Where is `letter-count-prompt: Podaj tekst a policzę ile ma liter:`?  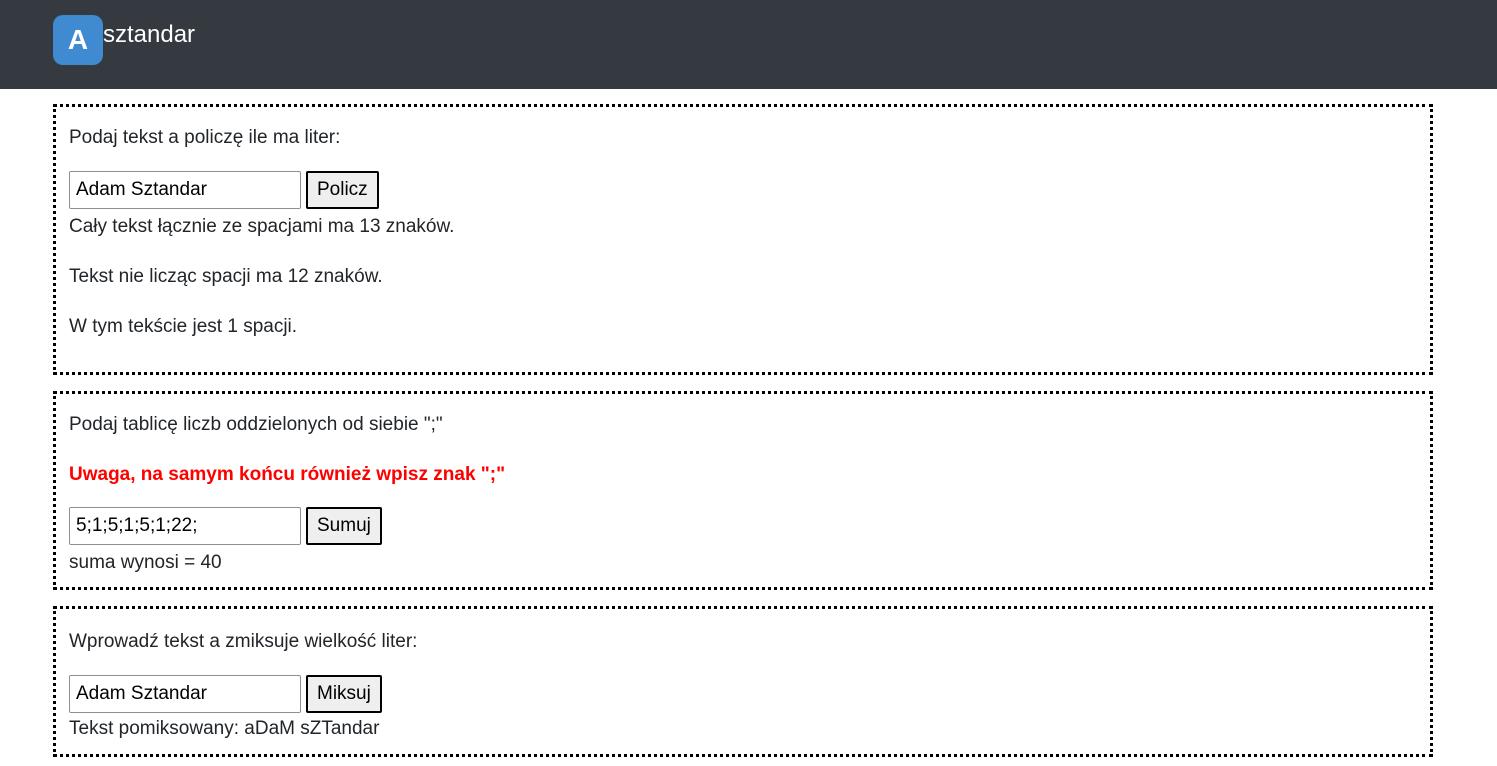
letter-count-prompt: Podaj tekst a policzę ile ma liter: is located at coordinates (205, 137).